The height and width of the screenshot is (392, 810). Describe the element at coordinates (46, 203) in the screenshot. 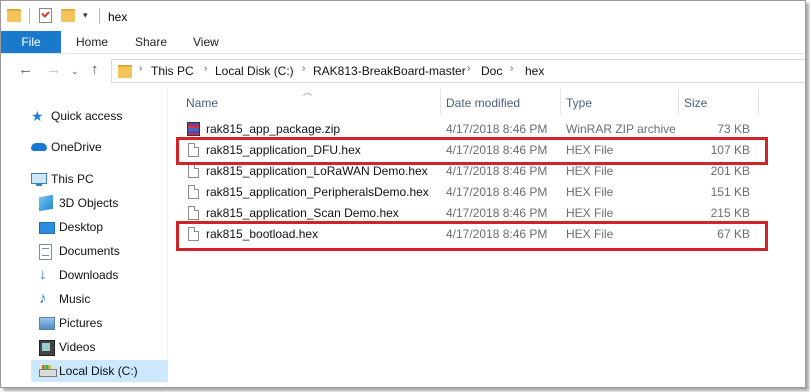

I see `cube-icon` at that location.